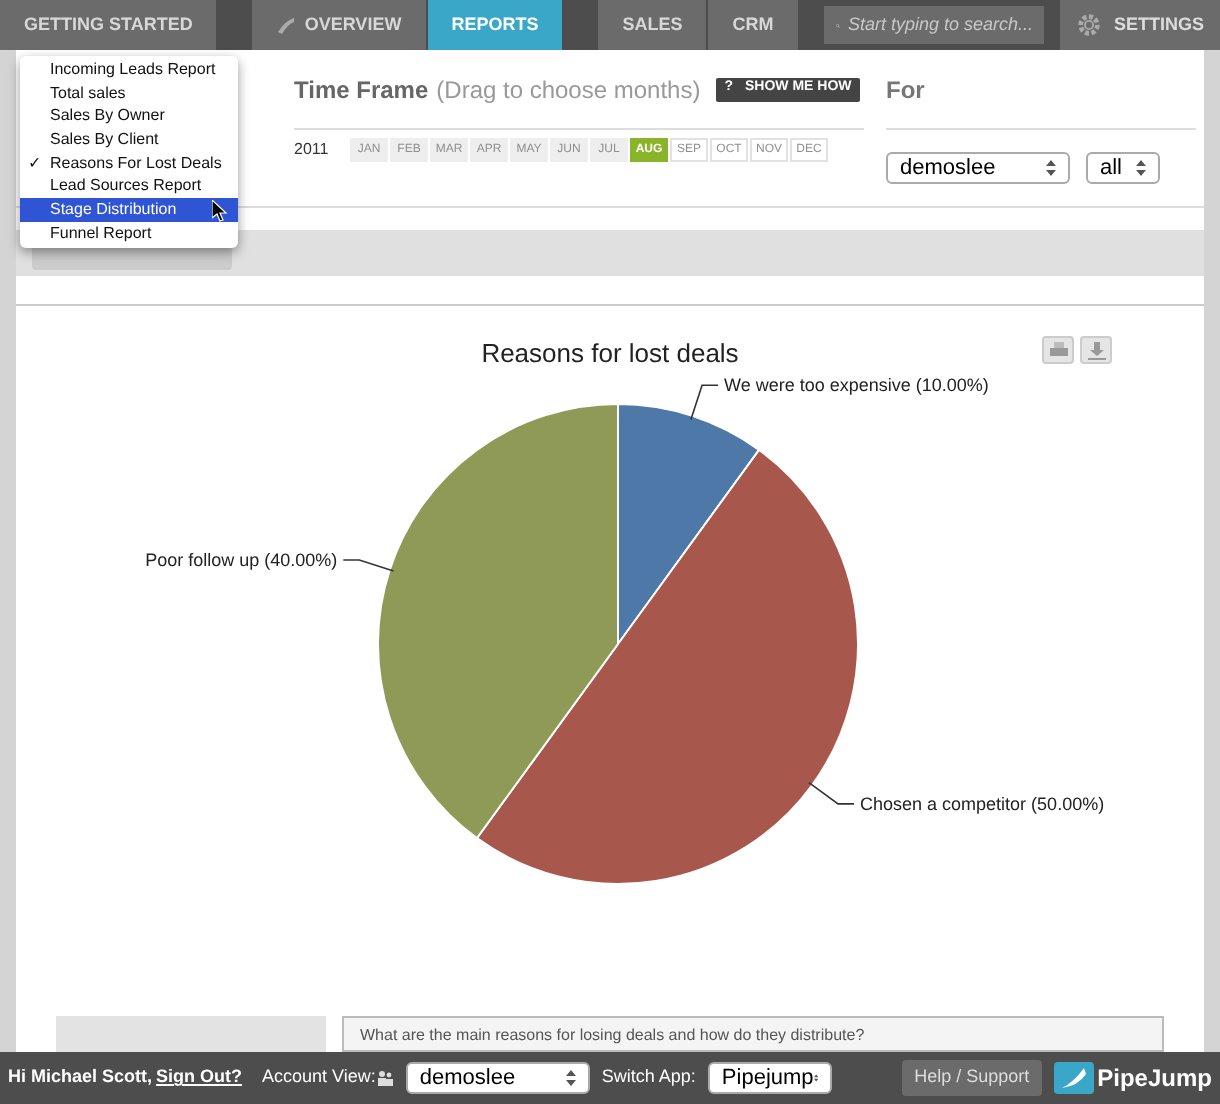 This screenshot has width=1220, height=1104. What do you see at coordinates (80, 1077) in the screenshot?
I see `greeting-text: Hi Michael Scott,` at bounding box center [80, 1077].